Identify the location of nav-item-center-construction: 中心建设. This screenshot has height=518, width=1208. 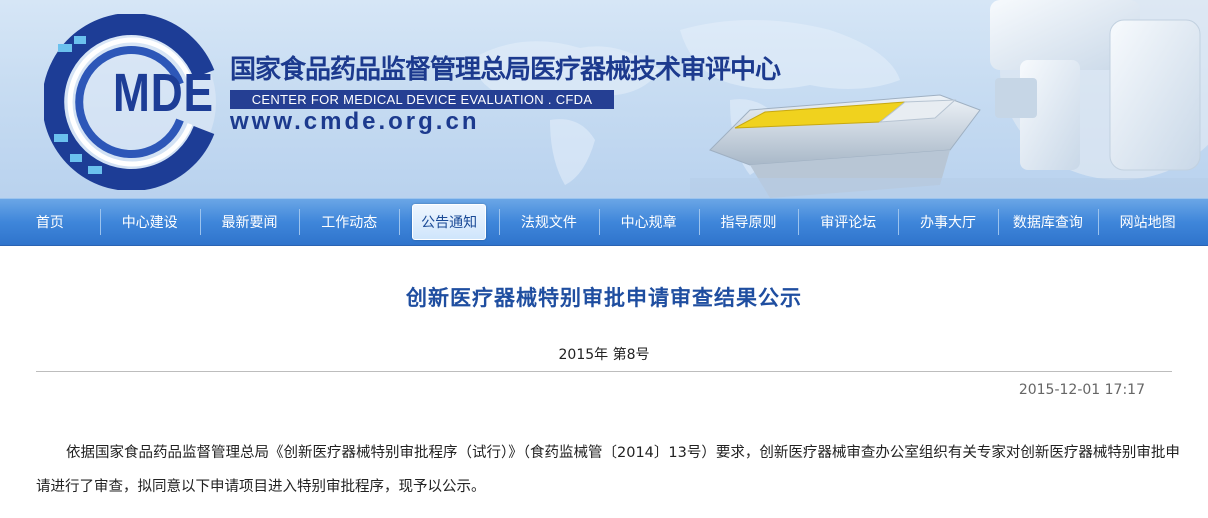
(149, 222).